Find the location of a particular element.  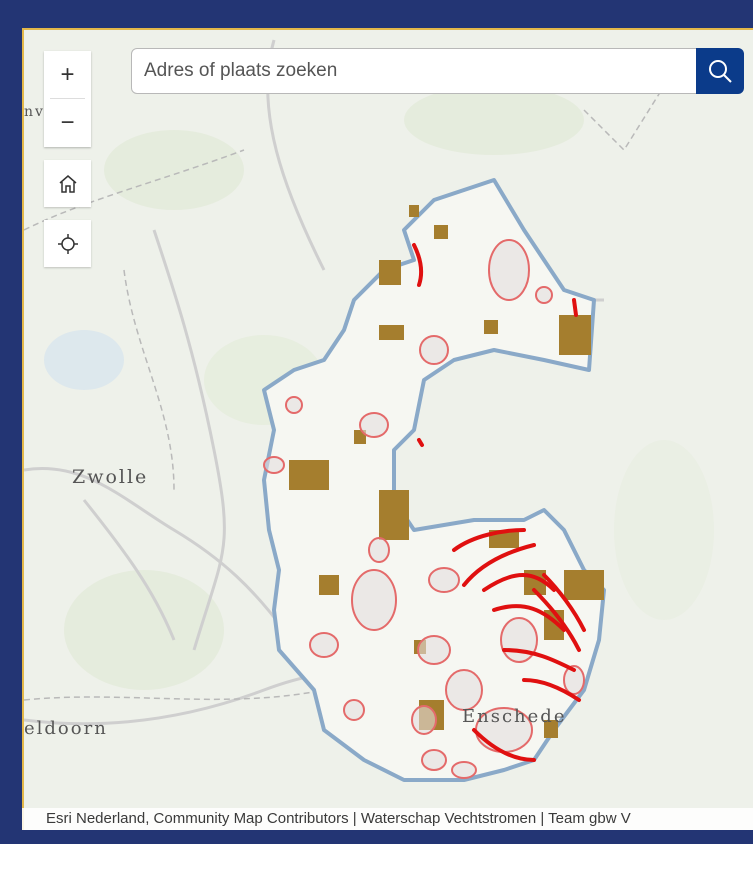

zoom-controls: + − is located at coordinates (67, 99).